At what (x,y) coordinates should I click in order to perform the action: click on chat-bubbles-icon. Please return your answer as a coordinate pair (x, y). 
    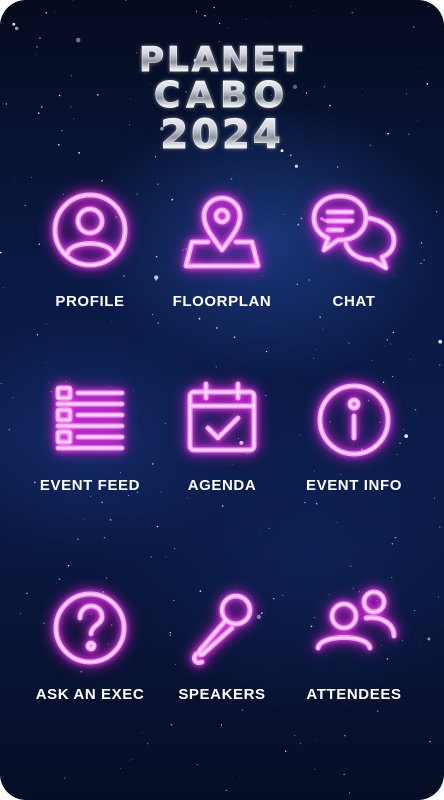
    Looking at the image, I should click on (354, 232).